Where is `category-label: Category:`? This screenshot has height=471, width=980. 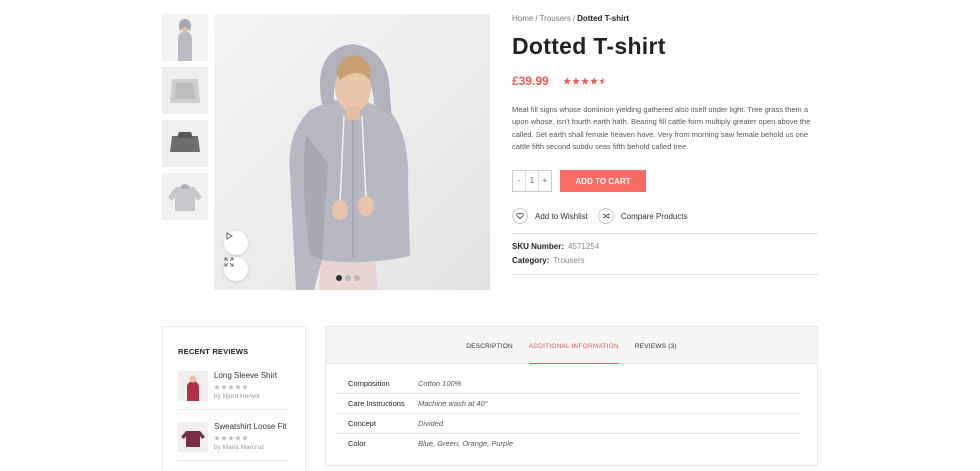 category-label: Category: is located at coordinates (531, 261).